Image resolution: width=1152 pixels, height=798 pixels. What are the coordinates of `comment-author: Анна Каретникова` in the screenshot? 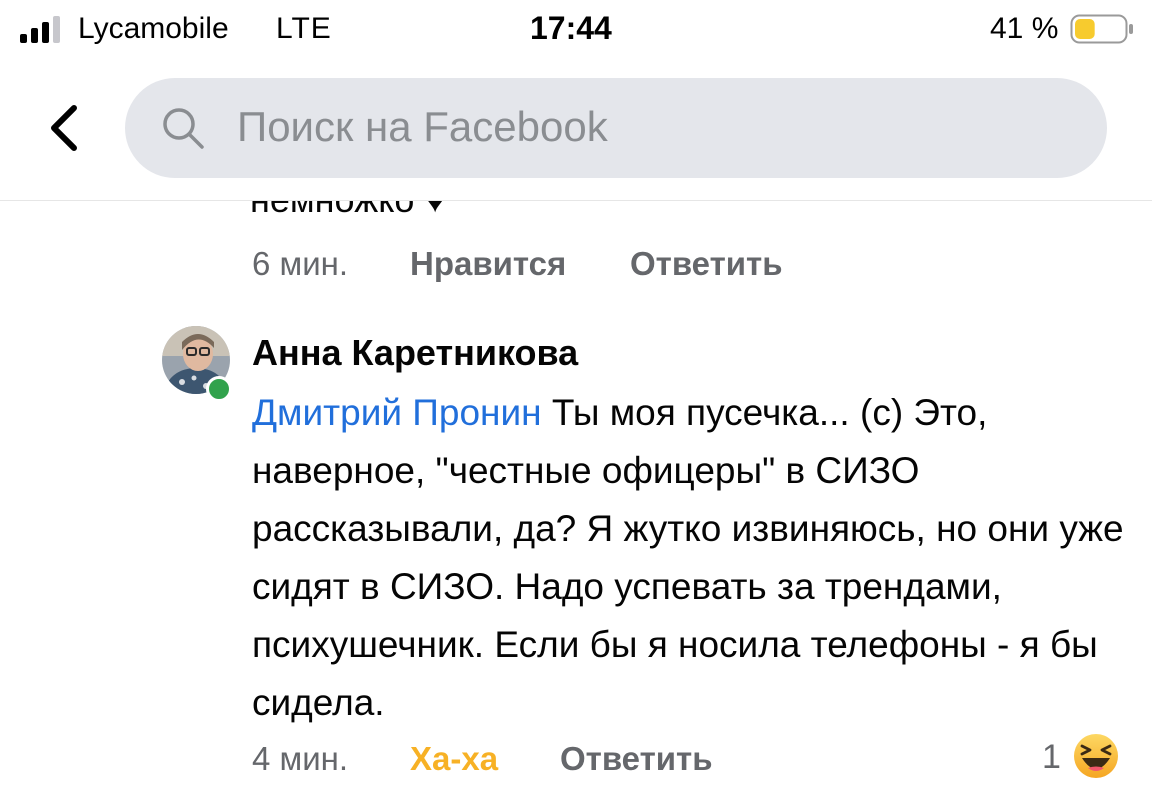 It's located at (415, 353).